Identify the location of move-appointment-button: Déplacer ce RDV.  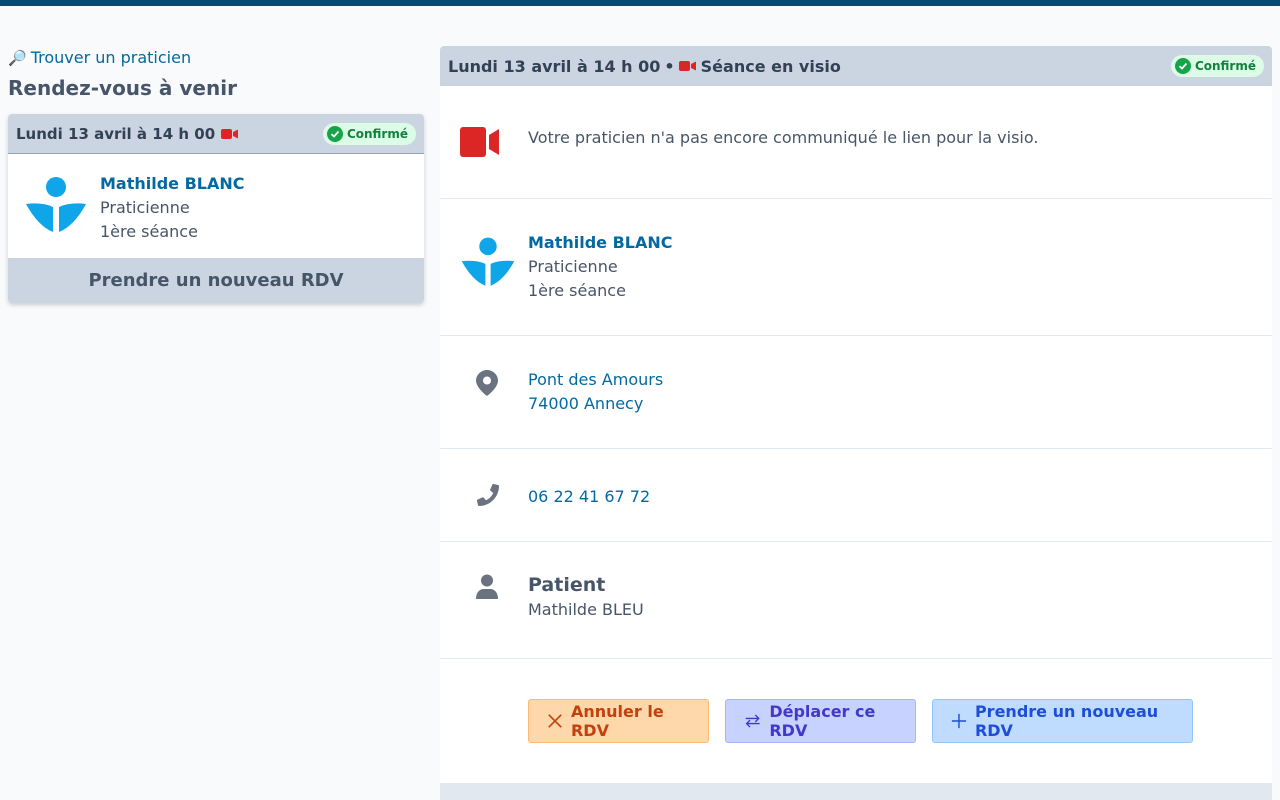
(820, 721).